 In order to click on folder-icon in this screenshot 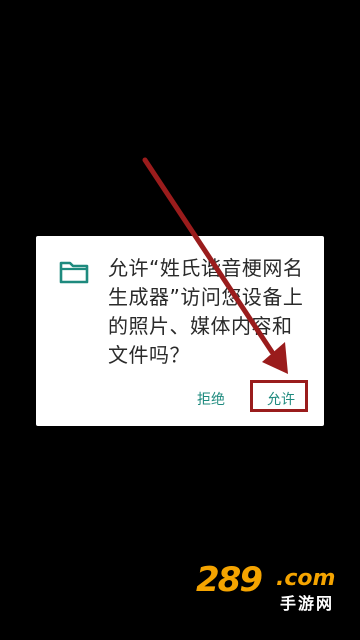, I will do `click(74, 272)`.